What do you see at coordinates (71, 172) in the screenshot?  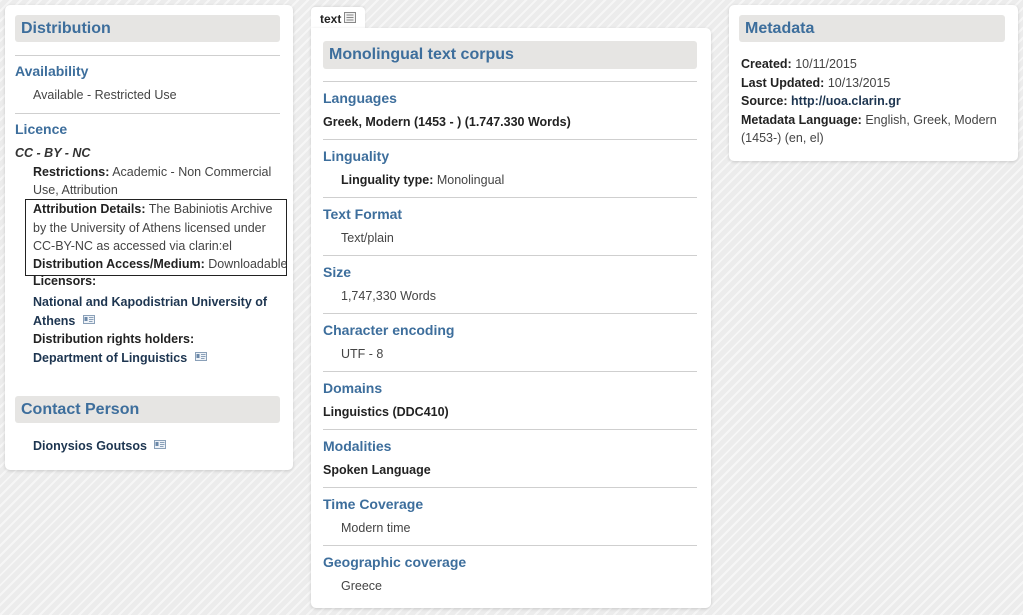 I see `restrictions-label: Restrictions:` at bounding box center [71, 172].